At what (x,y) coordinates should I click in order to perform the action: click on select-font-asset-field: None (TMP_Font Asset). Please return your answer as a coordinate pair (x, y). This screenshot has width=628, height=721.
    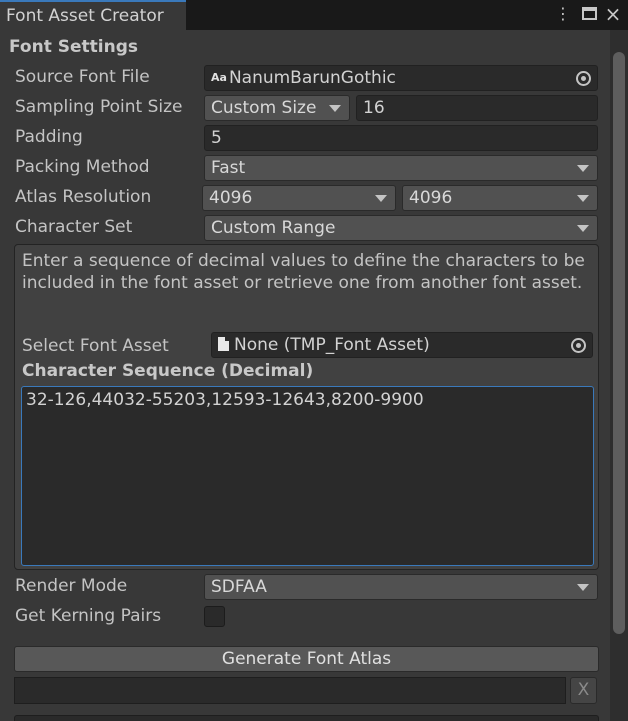
    Looking at the image, I should click on (402, 345).